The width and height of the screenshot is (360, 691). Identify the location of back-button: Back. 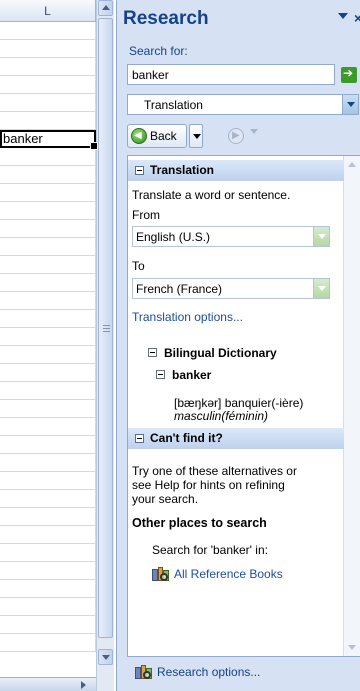
(157, 136).